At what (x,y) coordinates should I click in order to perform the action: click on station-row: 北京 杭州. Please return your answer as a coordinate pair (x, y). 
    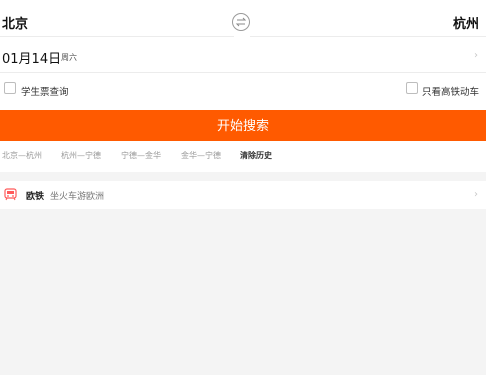
    Looking at the image, I should click on (243, 22).